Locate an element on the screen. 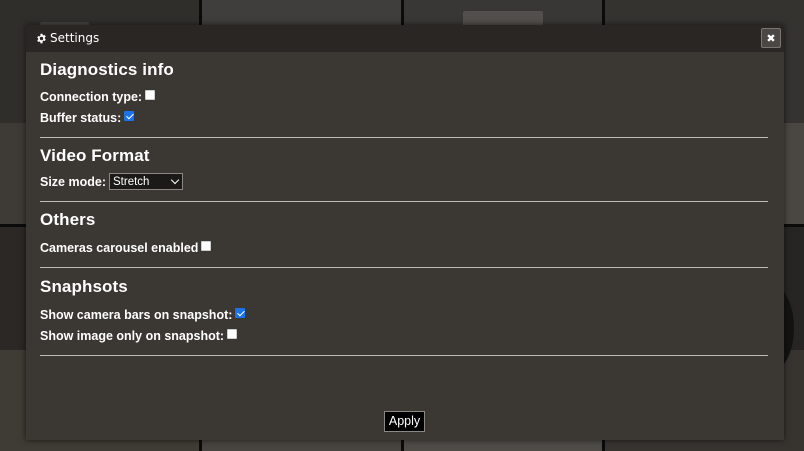  show-camera-bars-label: Show camera bars on snapshot: is located at coordinates (136, 314).